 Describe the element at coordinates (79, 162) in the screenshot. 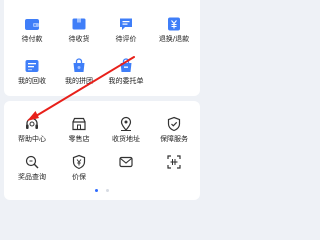

I see `price-protect-icon` at that location.